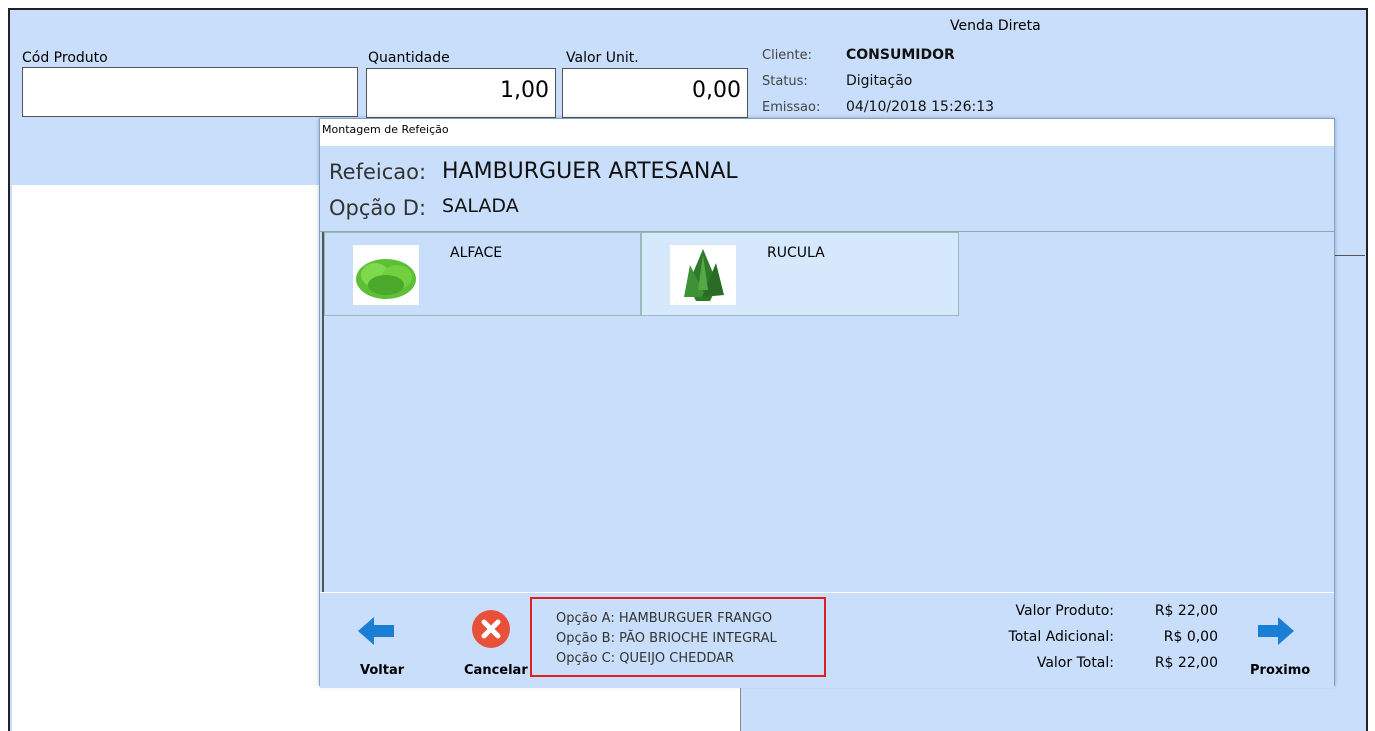  Describe the element at coordinates (376, 631) in the screenshot. I see `back-arrow-icon` at that location.